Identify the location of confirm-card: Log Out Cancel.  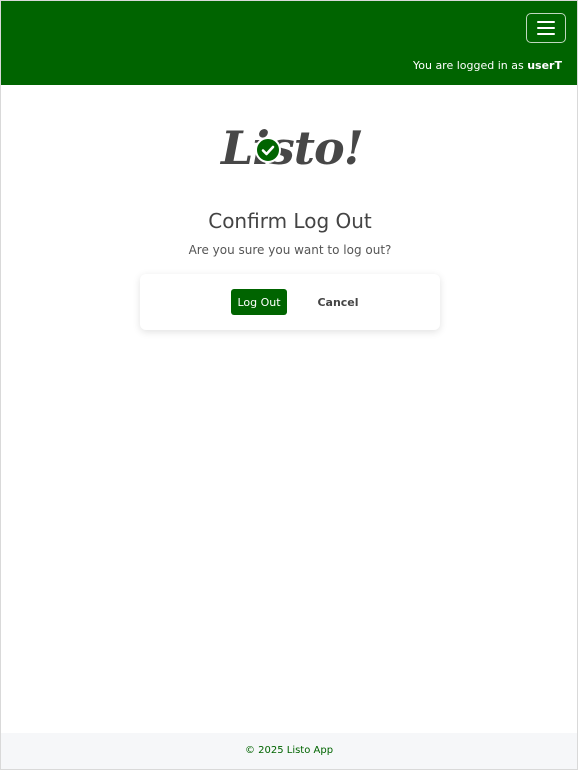
(290, 302).